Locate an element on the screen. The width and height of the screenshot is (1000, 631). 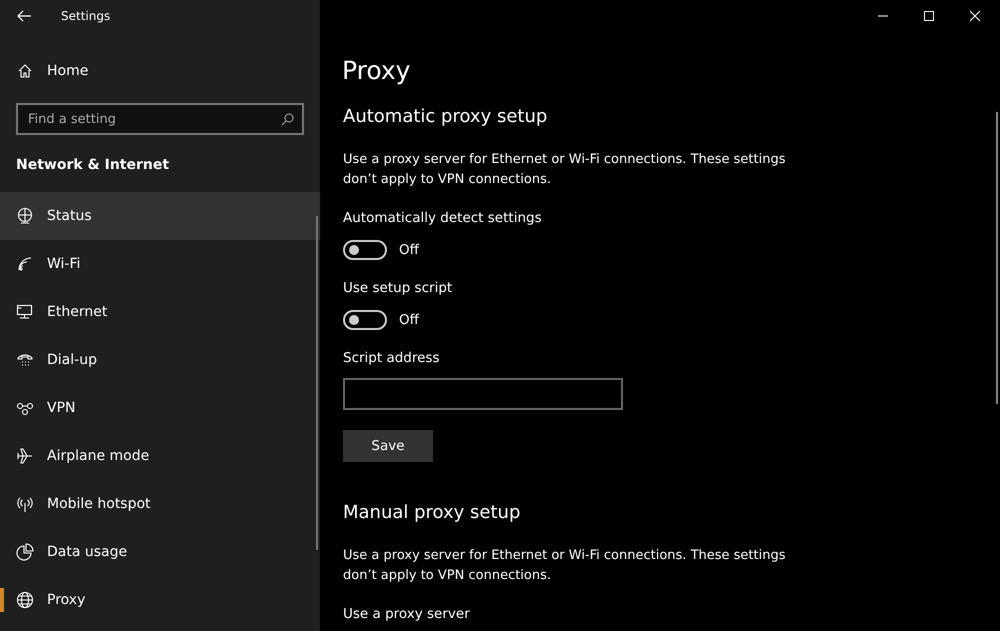
home-icon is located at coordinates (25, 71).